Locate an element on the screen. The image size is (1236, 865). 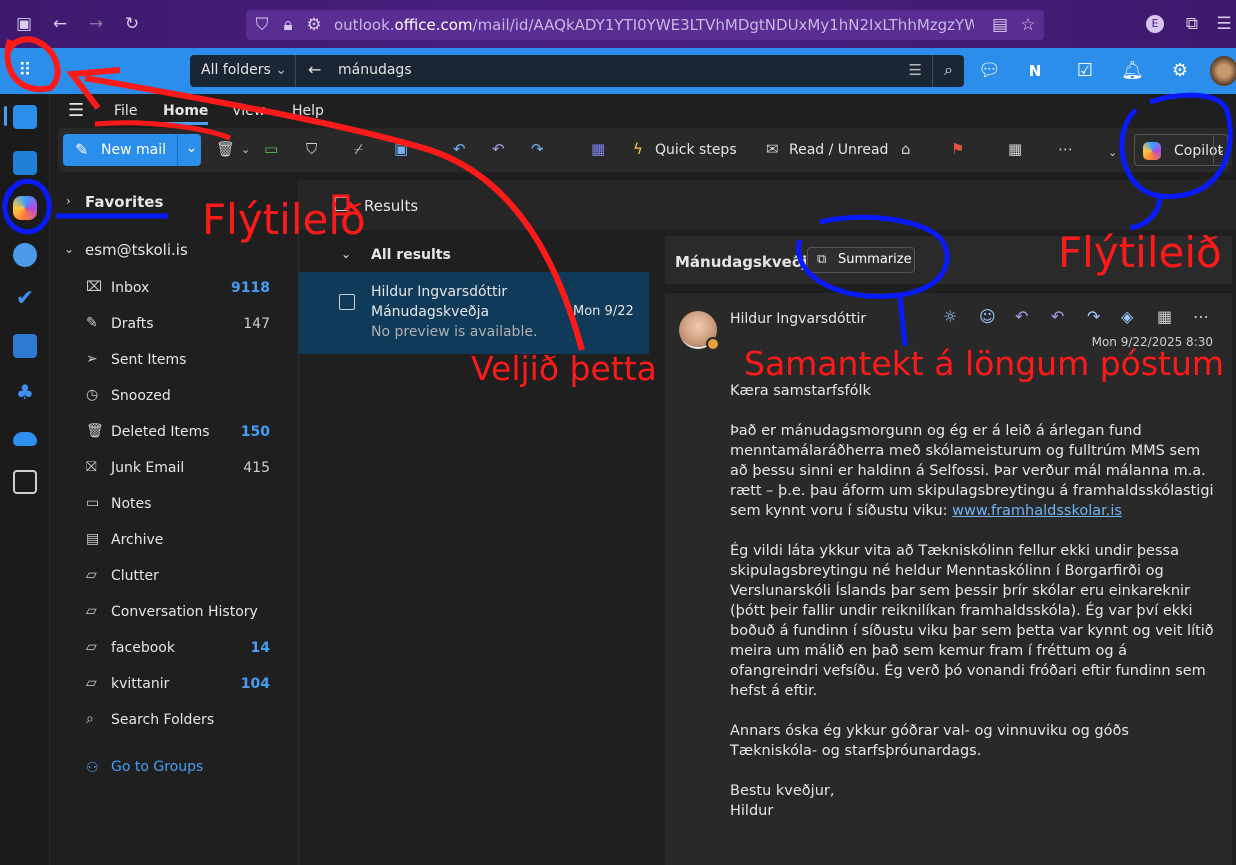
calendar-icon is located at coordinates (25, 163).